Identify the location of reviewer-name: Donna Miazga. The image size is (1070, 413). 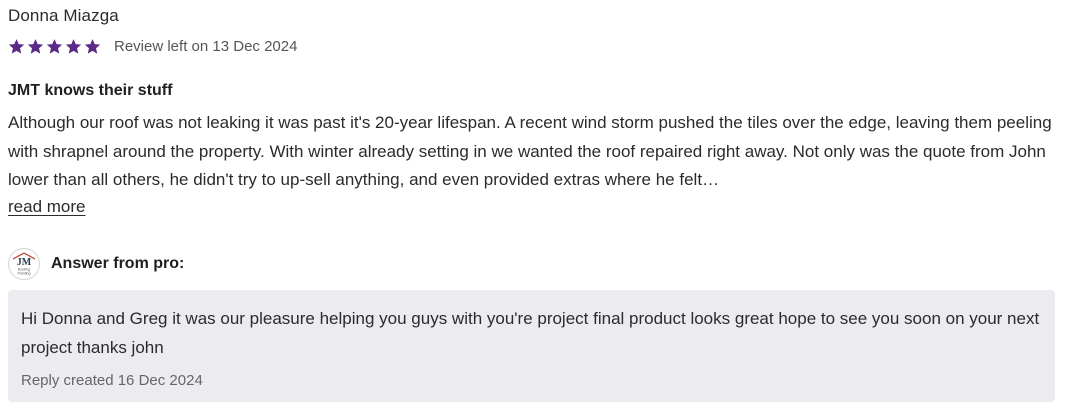
(63, 15).